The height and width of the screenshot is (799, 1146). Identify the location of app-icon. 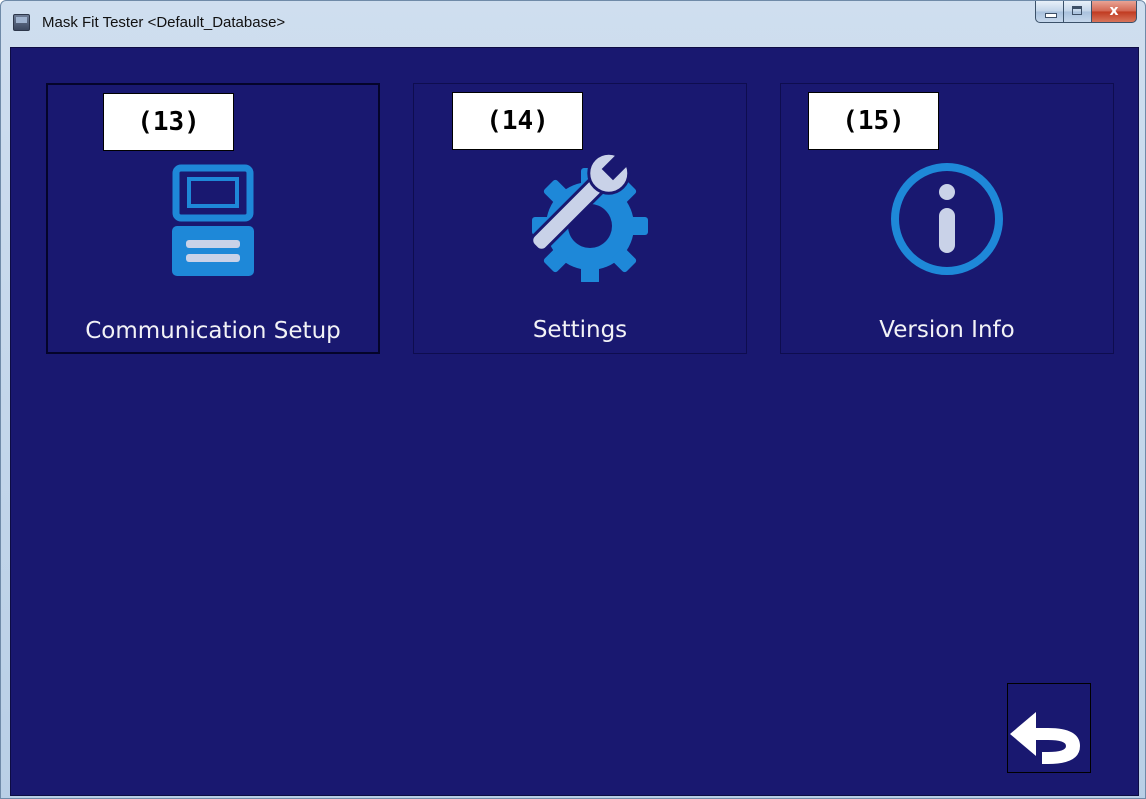
(21, 22).